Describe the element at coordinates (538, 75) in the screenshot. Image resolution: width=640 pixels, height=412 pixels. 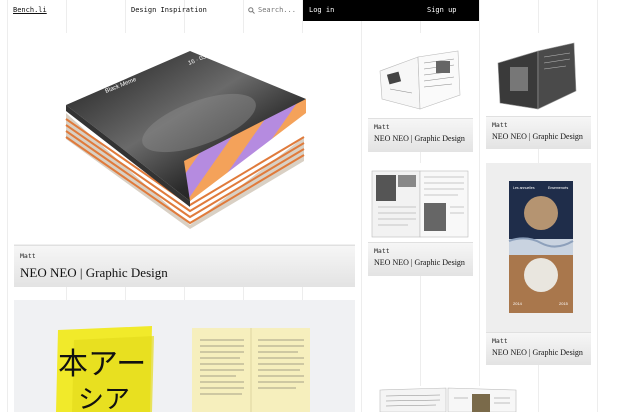
I see `card-image-open-magazine-dark` at that location.